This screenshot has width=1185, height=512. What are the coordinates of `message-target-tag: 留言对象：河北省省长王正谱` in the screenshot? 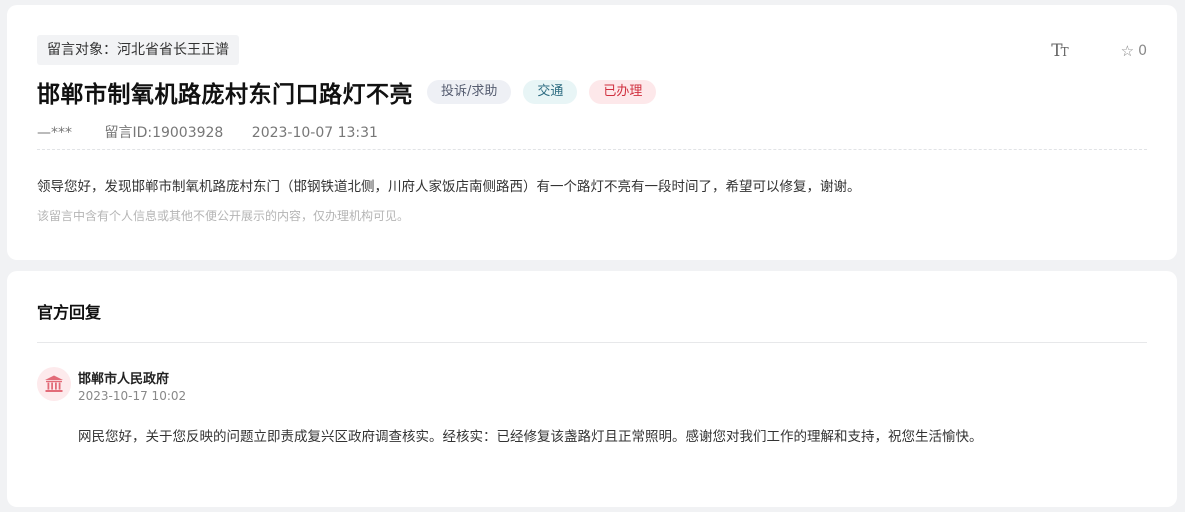 It's located at (138, 50).